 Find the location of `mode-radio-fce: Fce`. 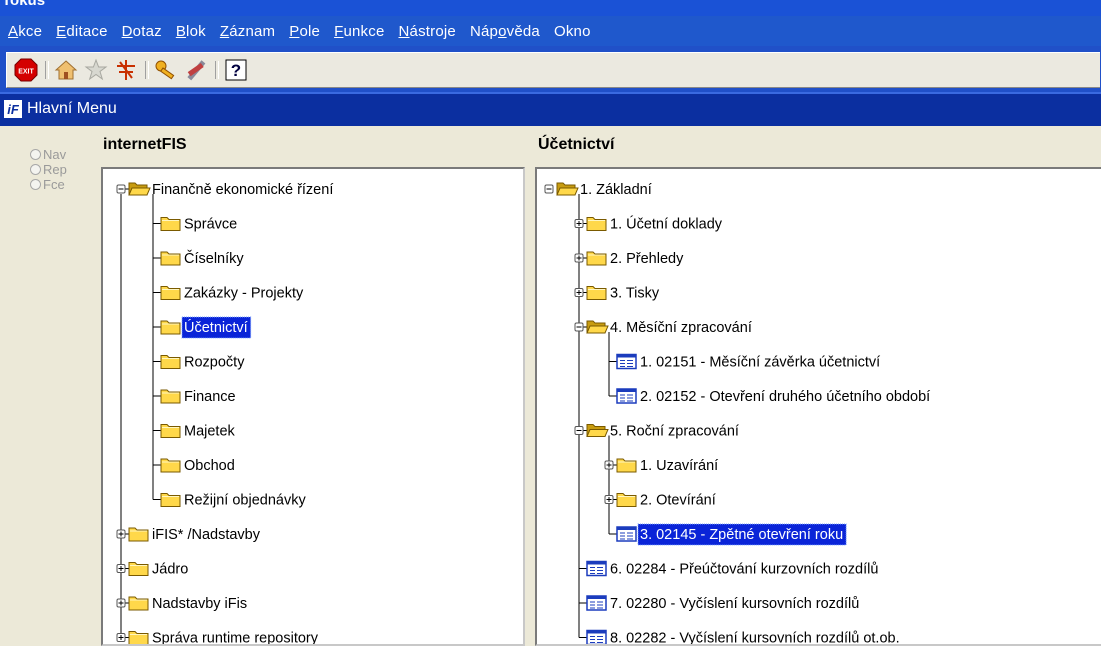

mode-radio-fce: Fce is located at coordinates (47, 184).